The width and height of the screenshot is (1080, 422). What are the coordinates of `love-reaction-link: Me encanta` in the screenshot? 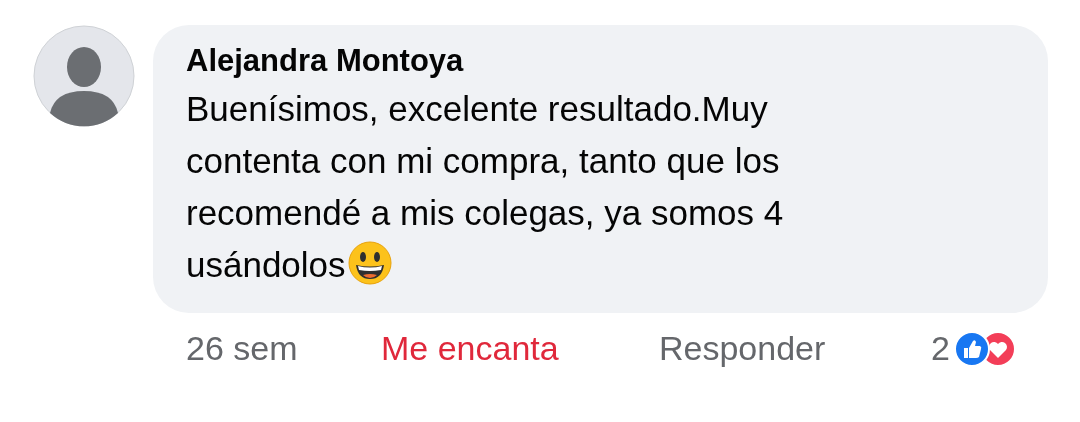 It's located at (520, 348).